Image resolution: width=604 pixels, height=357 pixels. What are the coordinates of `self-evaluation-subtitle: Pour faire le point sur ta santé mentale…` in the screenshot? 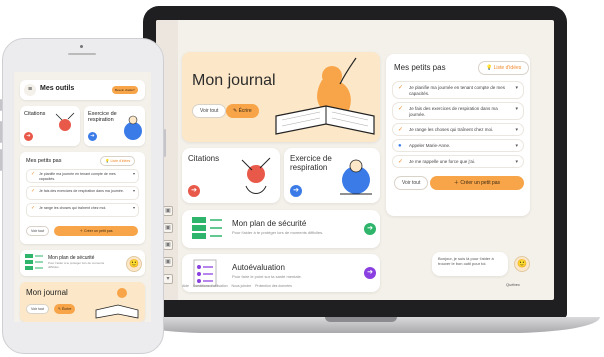 It's located at (267, 276).